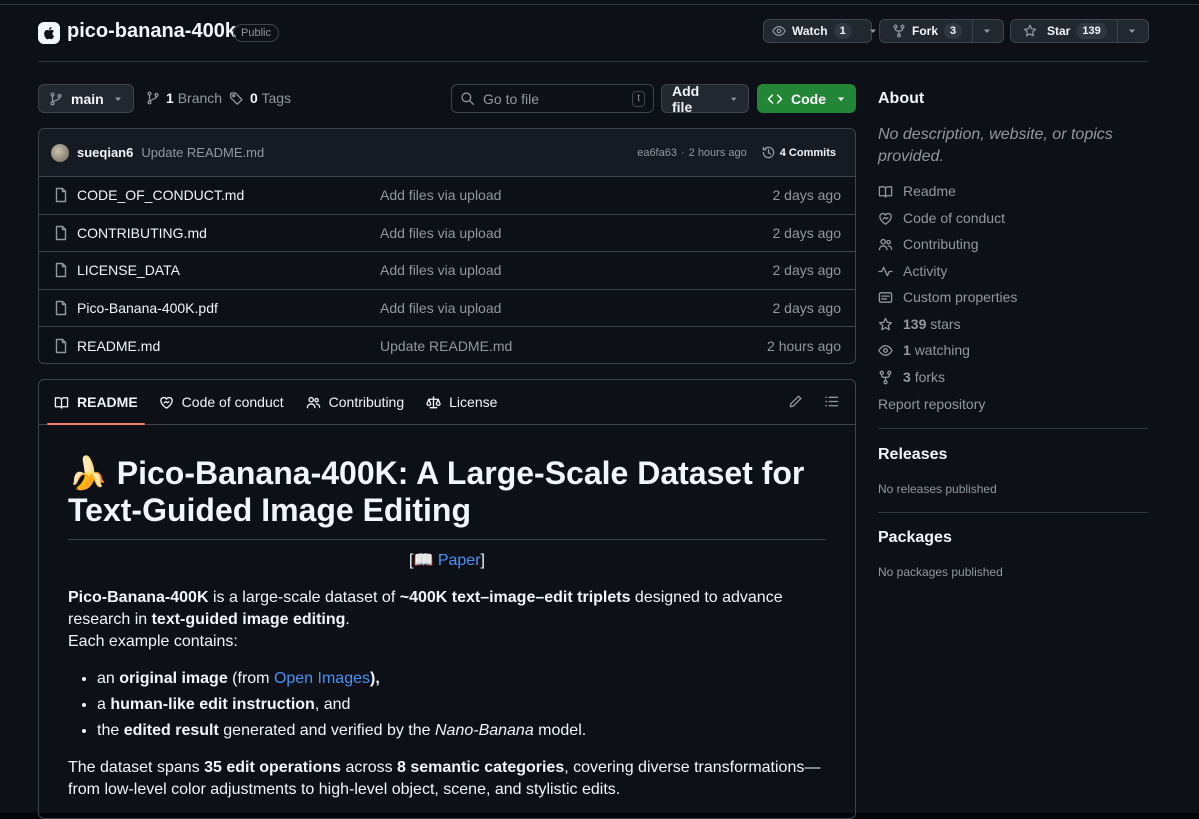 The image size is (1199, 819). What do you see at coordinates (931, 404) in the screenshot?
I see `report-repository-link: Report repository` at bounding box center [931, 404].